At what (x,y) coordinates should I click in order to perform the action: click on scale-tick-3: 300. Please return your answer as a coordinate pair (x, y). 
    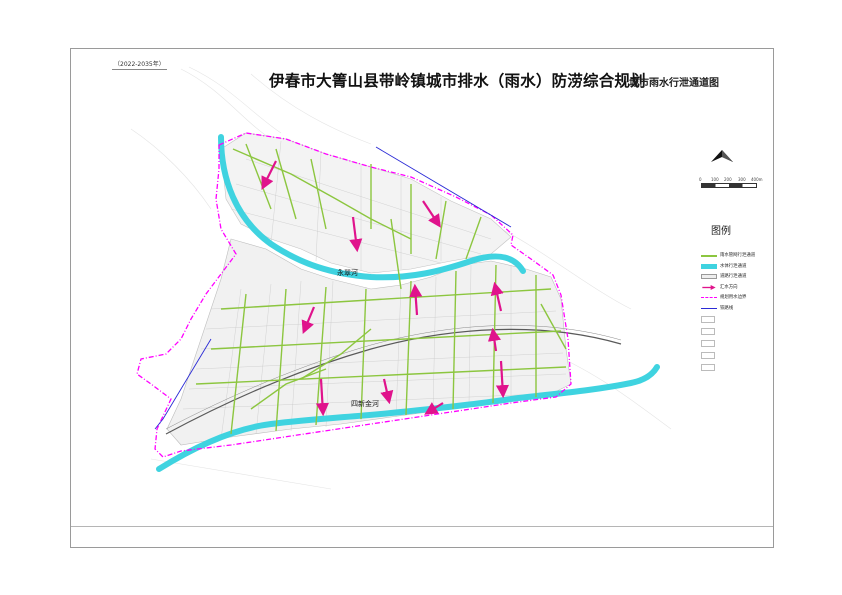
    Looking at the image, I should click on (742, 179).